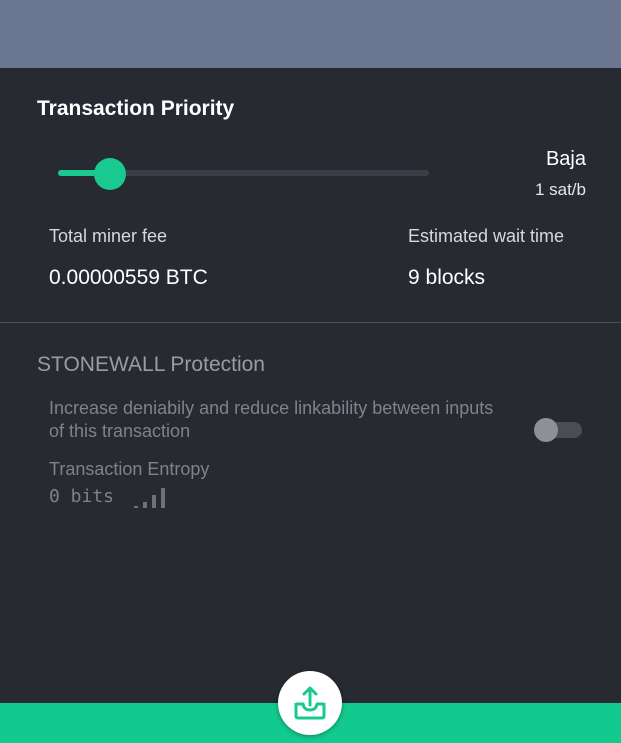 The width and height of the screenshot is (621, 743). What do you see at coordinates (310, 34) in the screenshot?
I see `top-bar` at bounding box center [310, 34].